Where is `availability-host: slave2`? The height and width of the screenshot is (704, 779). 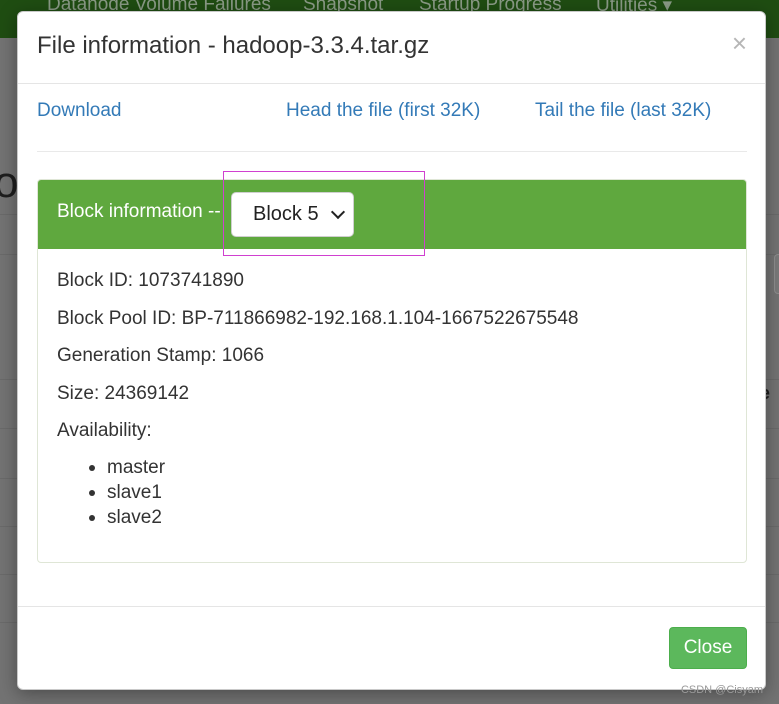
availability-host: slave2 is located at coordinates (134, 517).